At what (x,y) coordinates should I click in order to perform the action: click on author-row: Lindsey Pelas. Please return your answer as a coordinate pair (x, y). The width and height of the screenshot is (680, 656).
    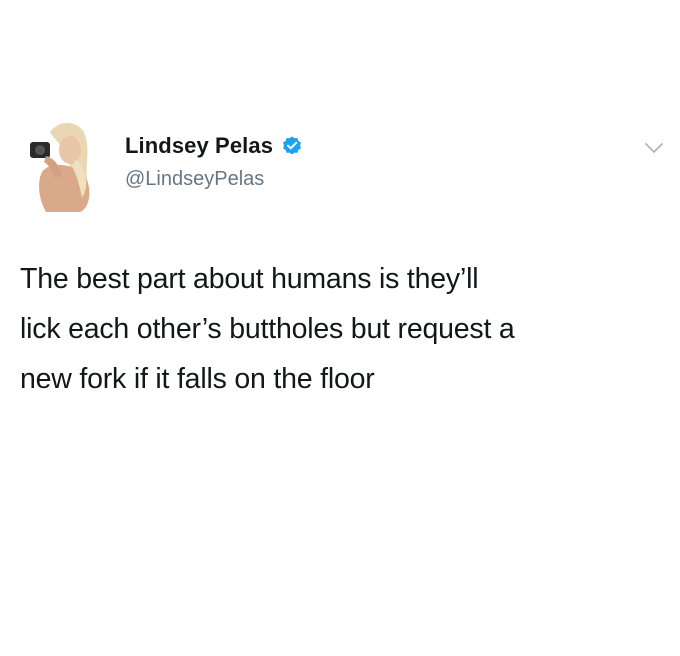
    Looking at the image, I should click on (214, 146).